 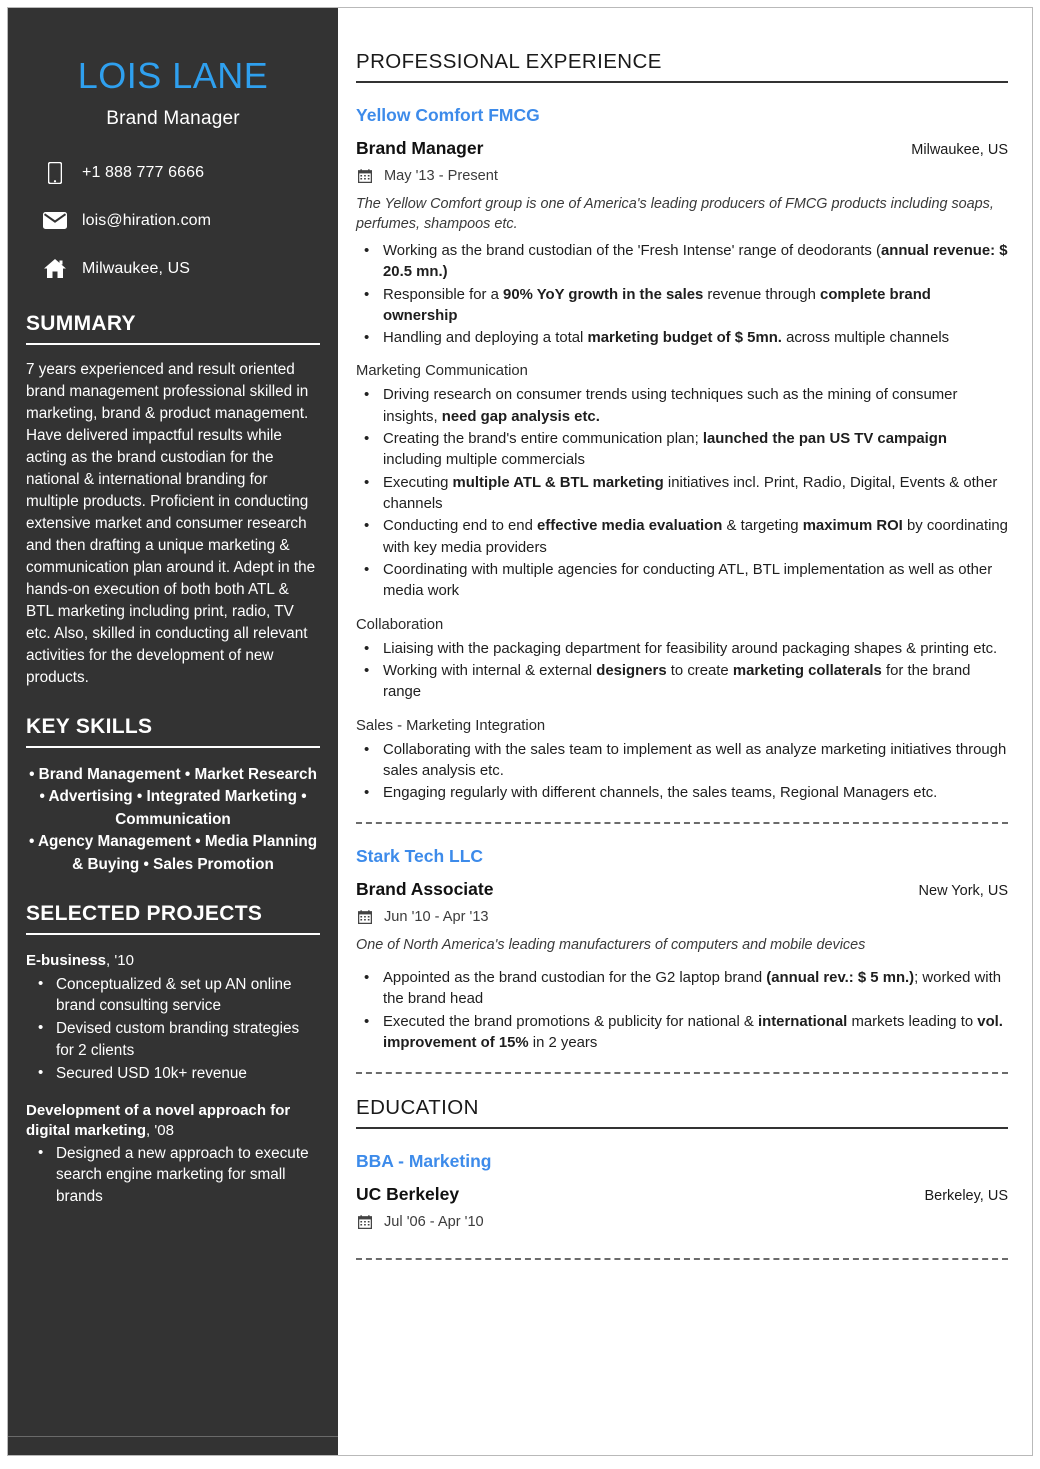 I want to click on bullet-group-subhead: Collaboration, so click(x=400, y=624).